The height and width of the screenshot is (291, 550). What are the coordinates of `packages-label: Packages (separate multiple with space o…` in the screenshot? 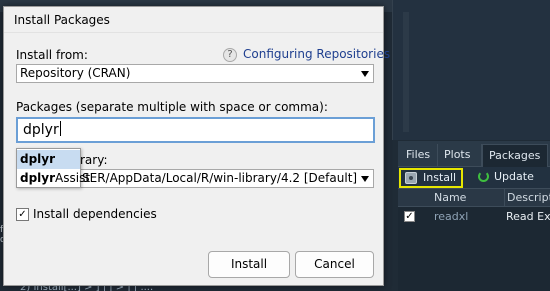 It's located at (172, 107).